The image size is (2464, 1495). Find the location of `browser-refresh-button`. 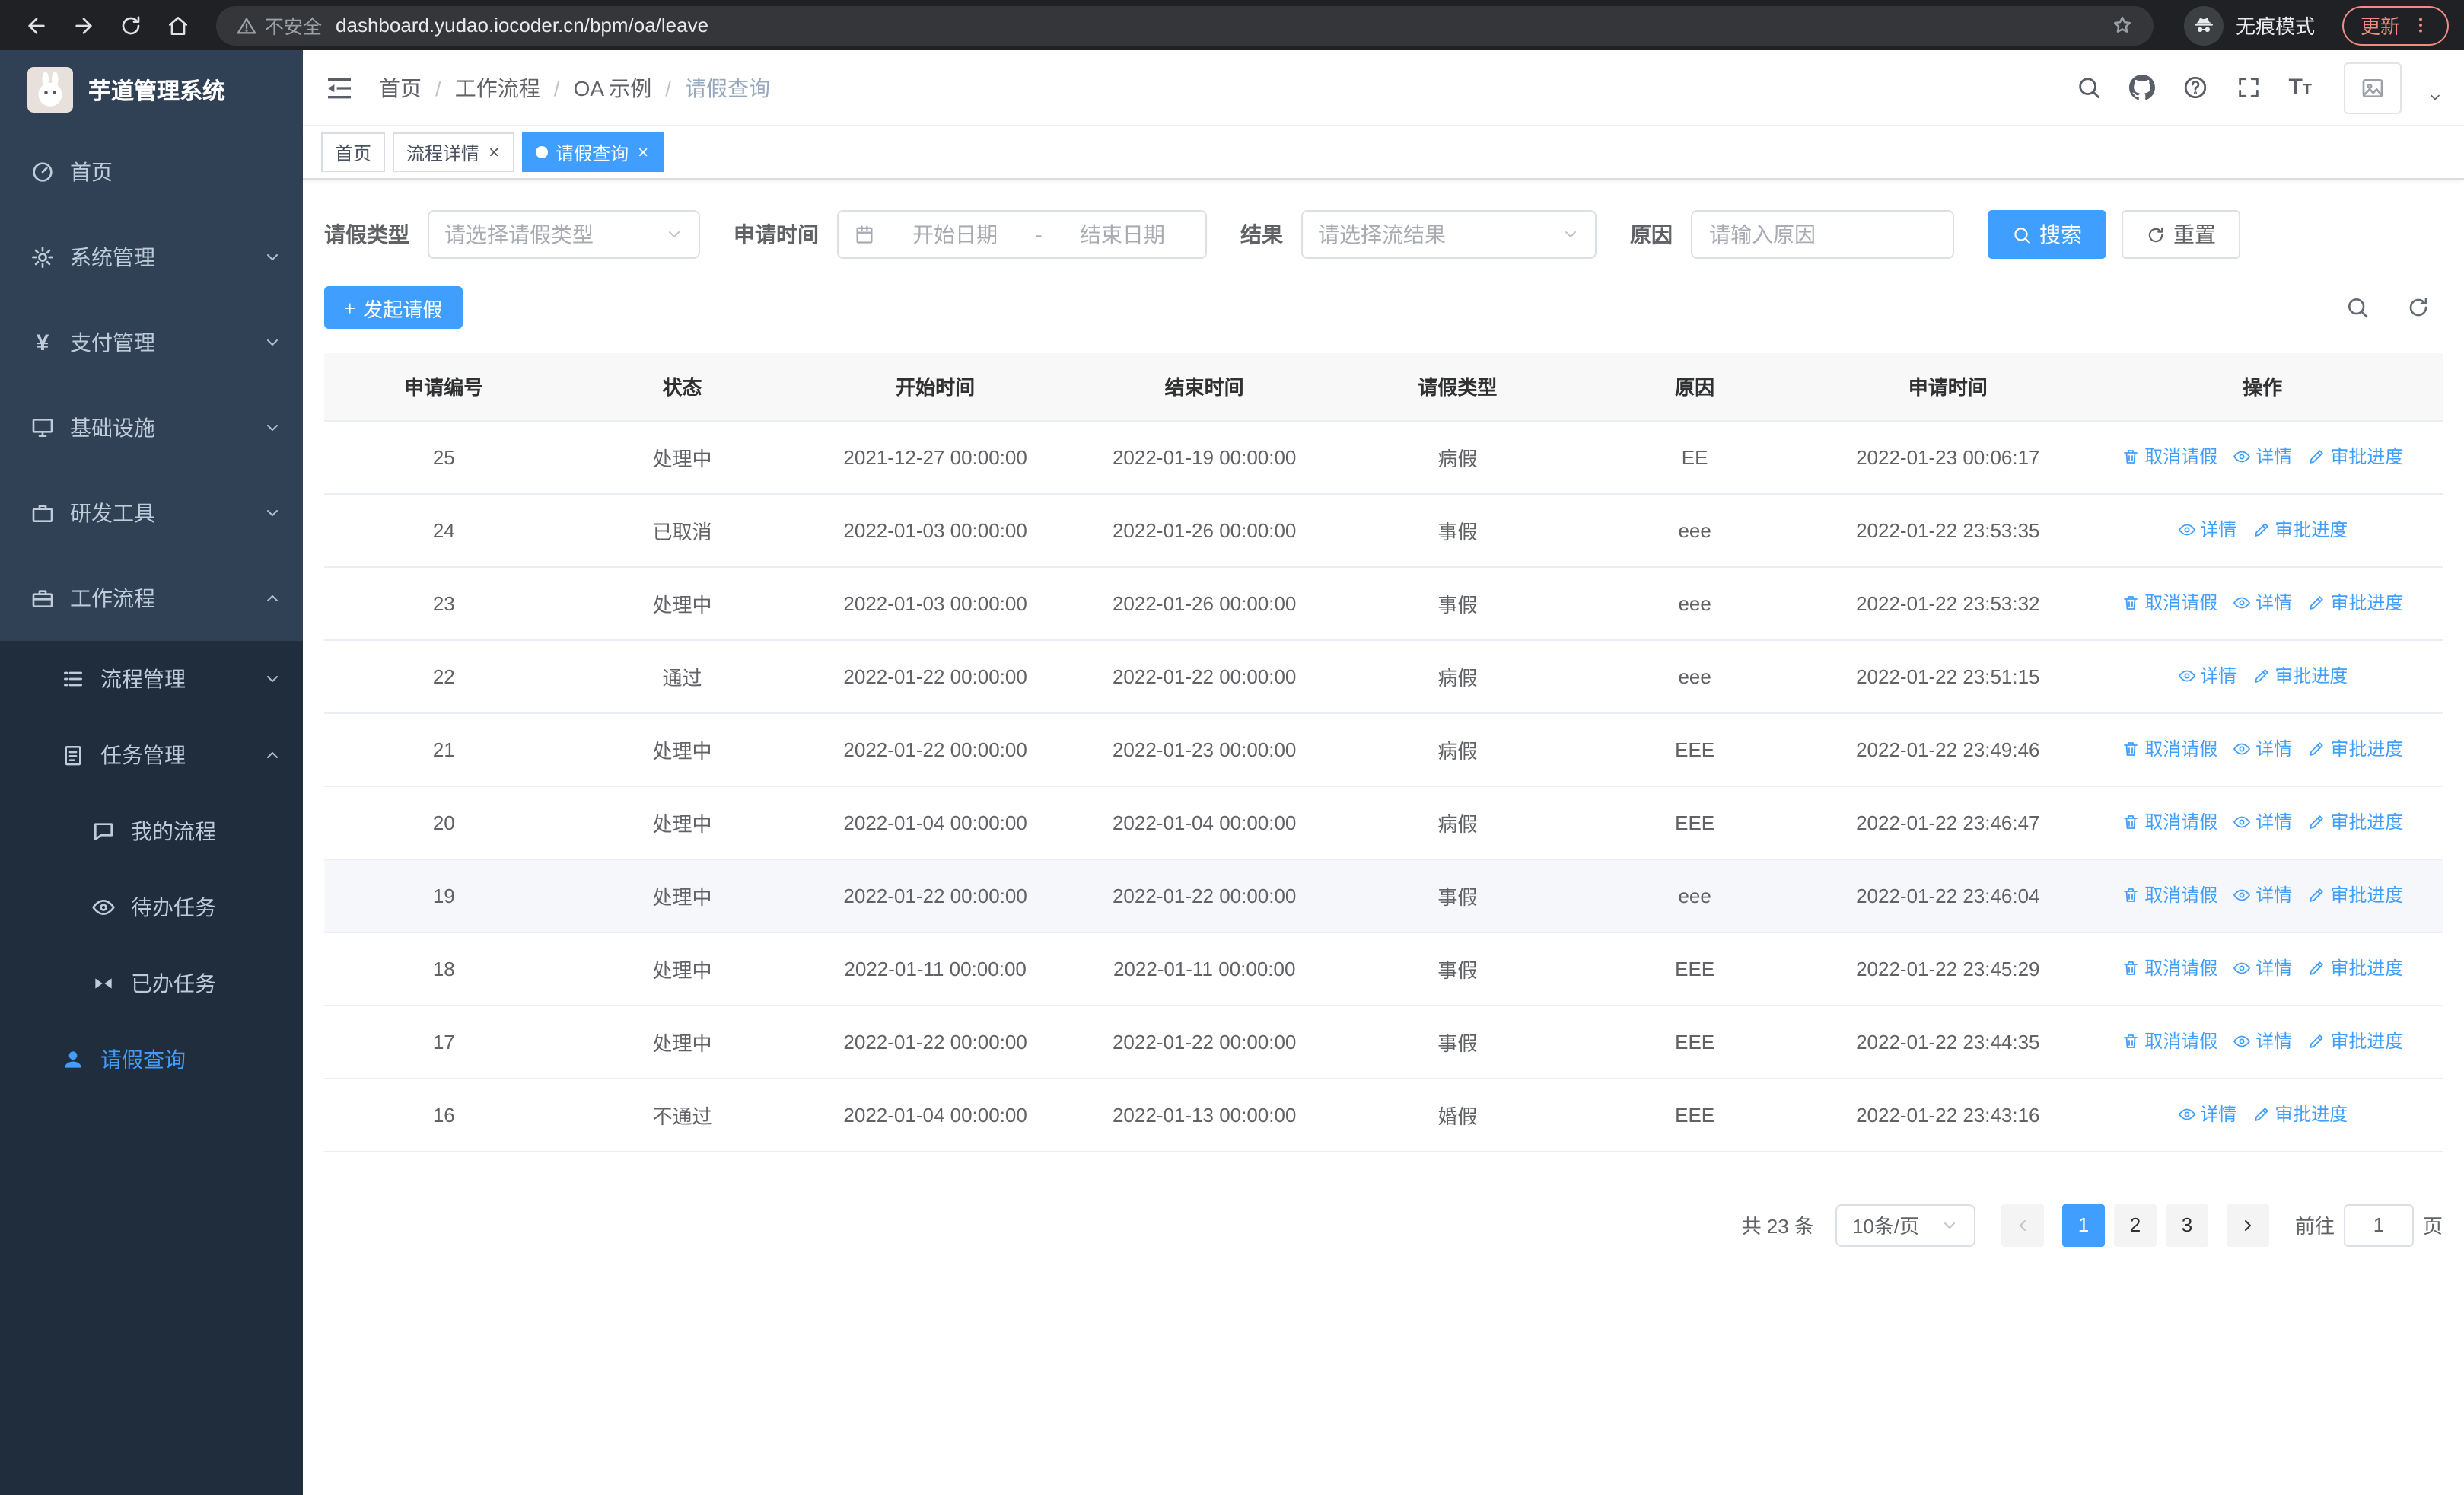

browser-refresh-button is located at coordinates (130, 26).